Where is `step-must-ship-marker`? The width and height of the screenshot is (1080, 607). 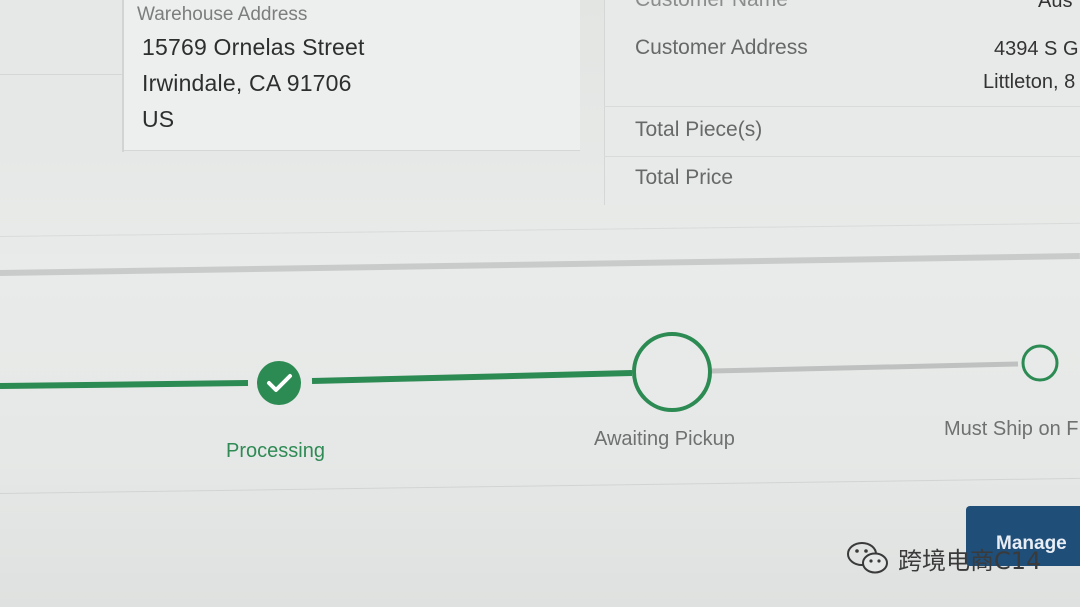 step-must-ship-marker is located at coordinates (1040, 363).